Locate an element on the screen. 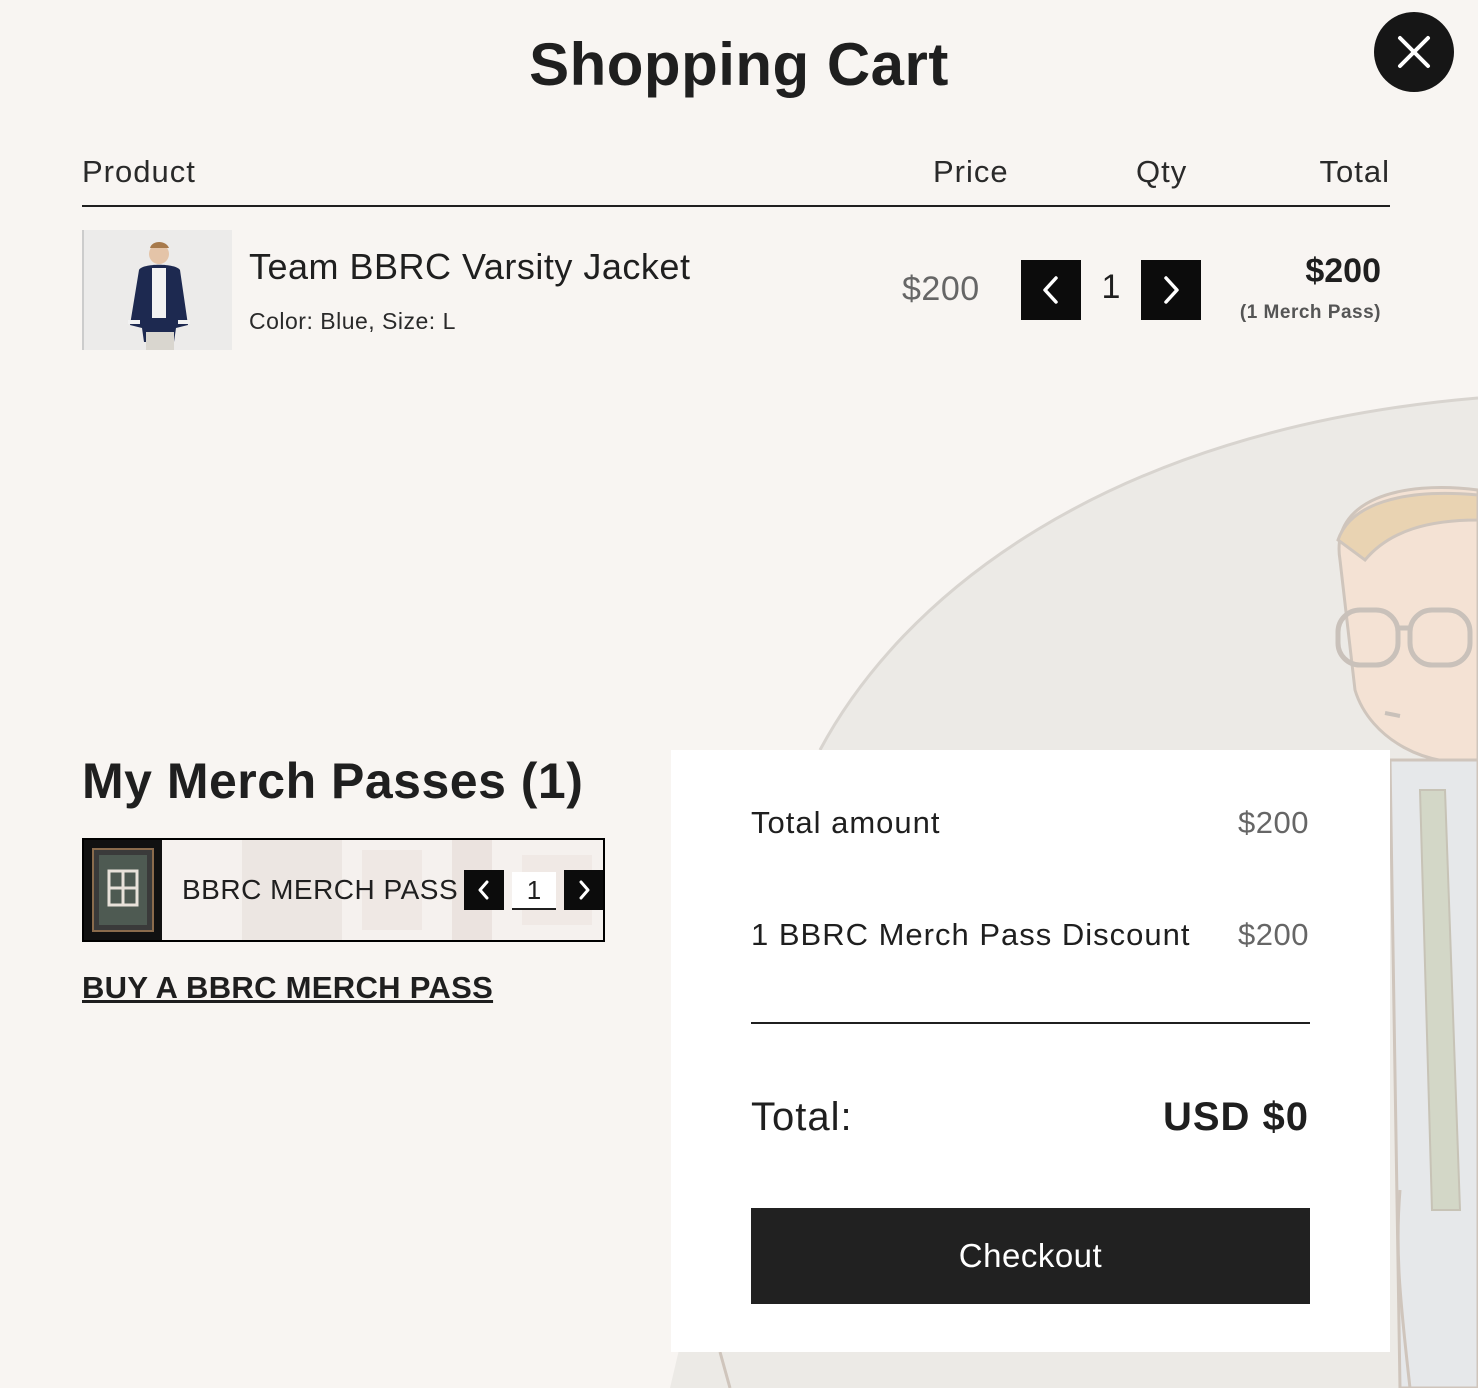 This screenshot has height=1388, width=1478. summary-divider is located at coordinates (1030, 1023).